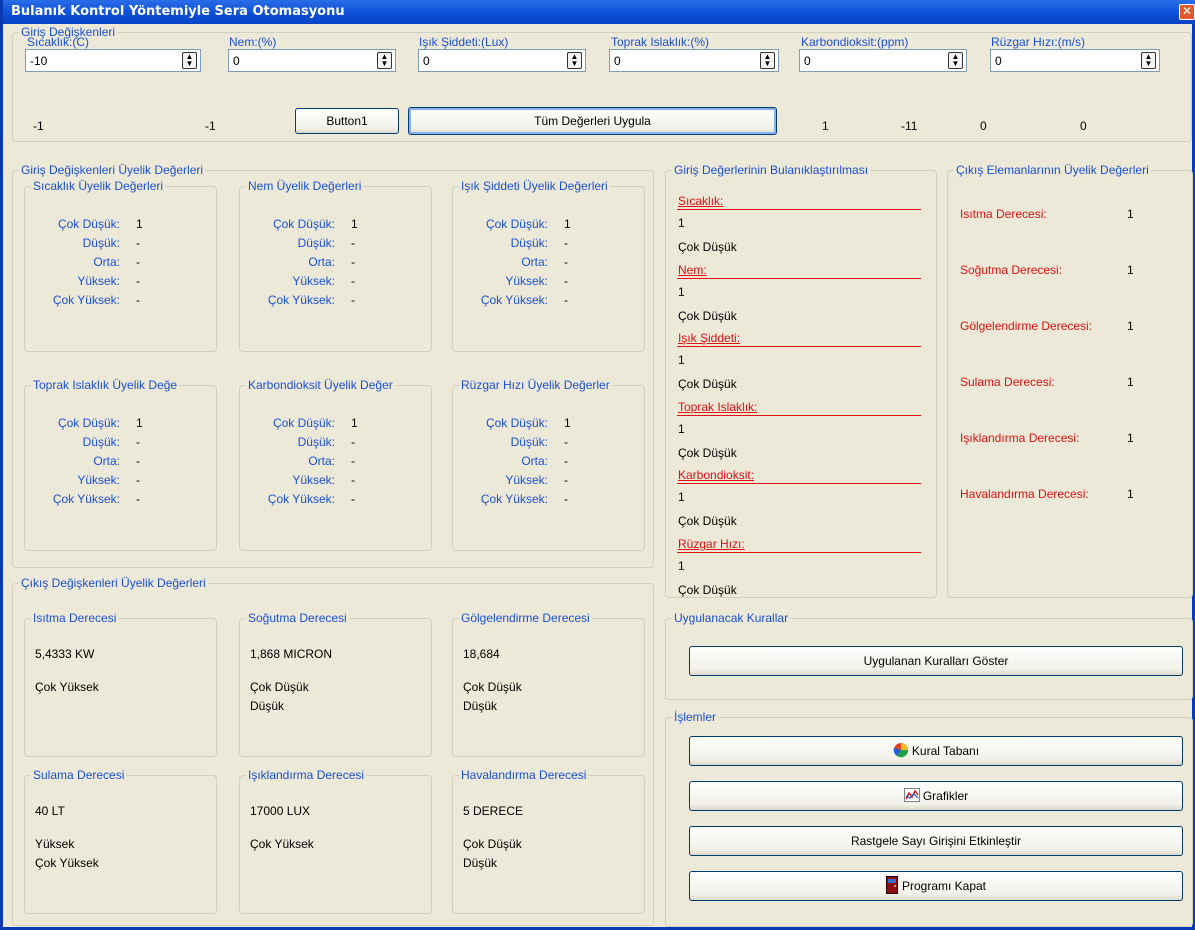 This screenshot has width=1195, height=930. What do you see at coordinates (592, 121) in the screenshot?
I see `apply-all-button: Tüm Değerleri Uygula` at bounding box center [592, 121].